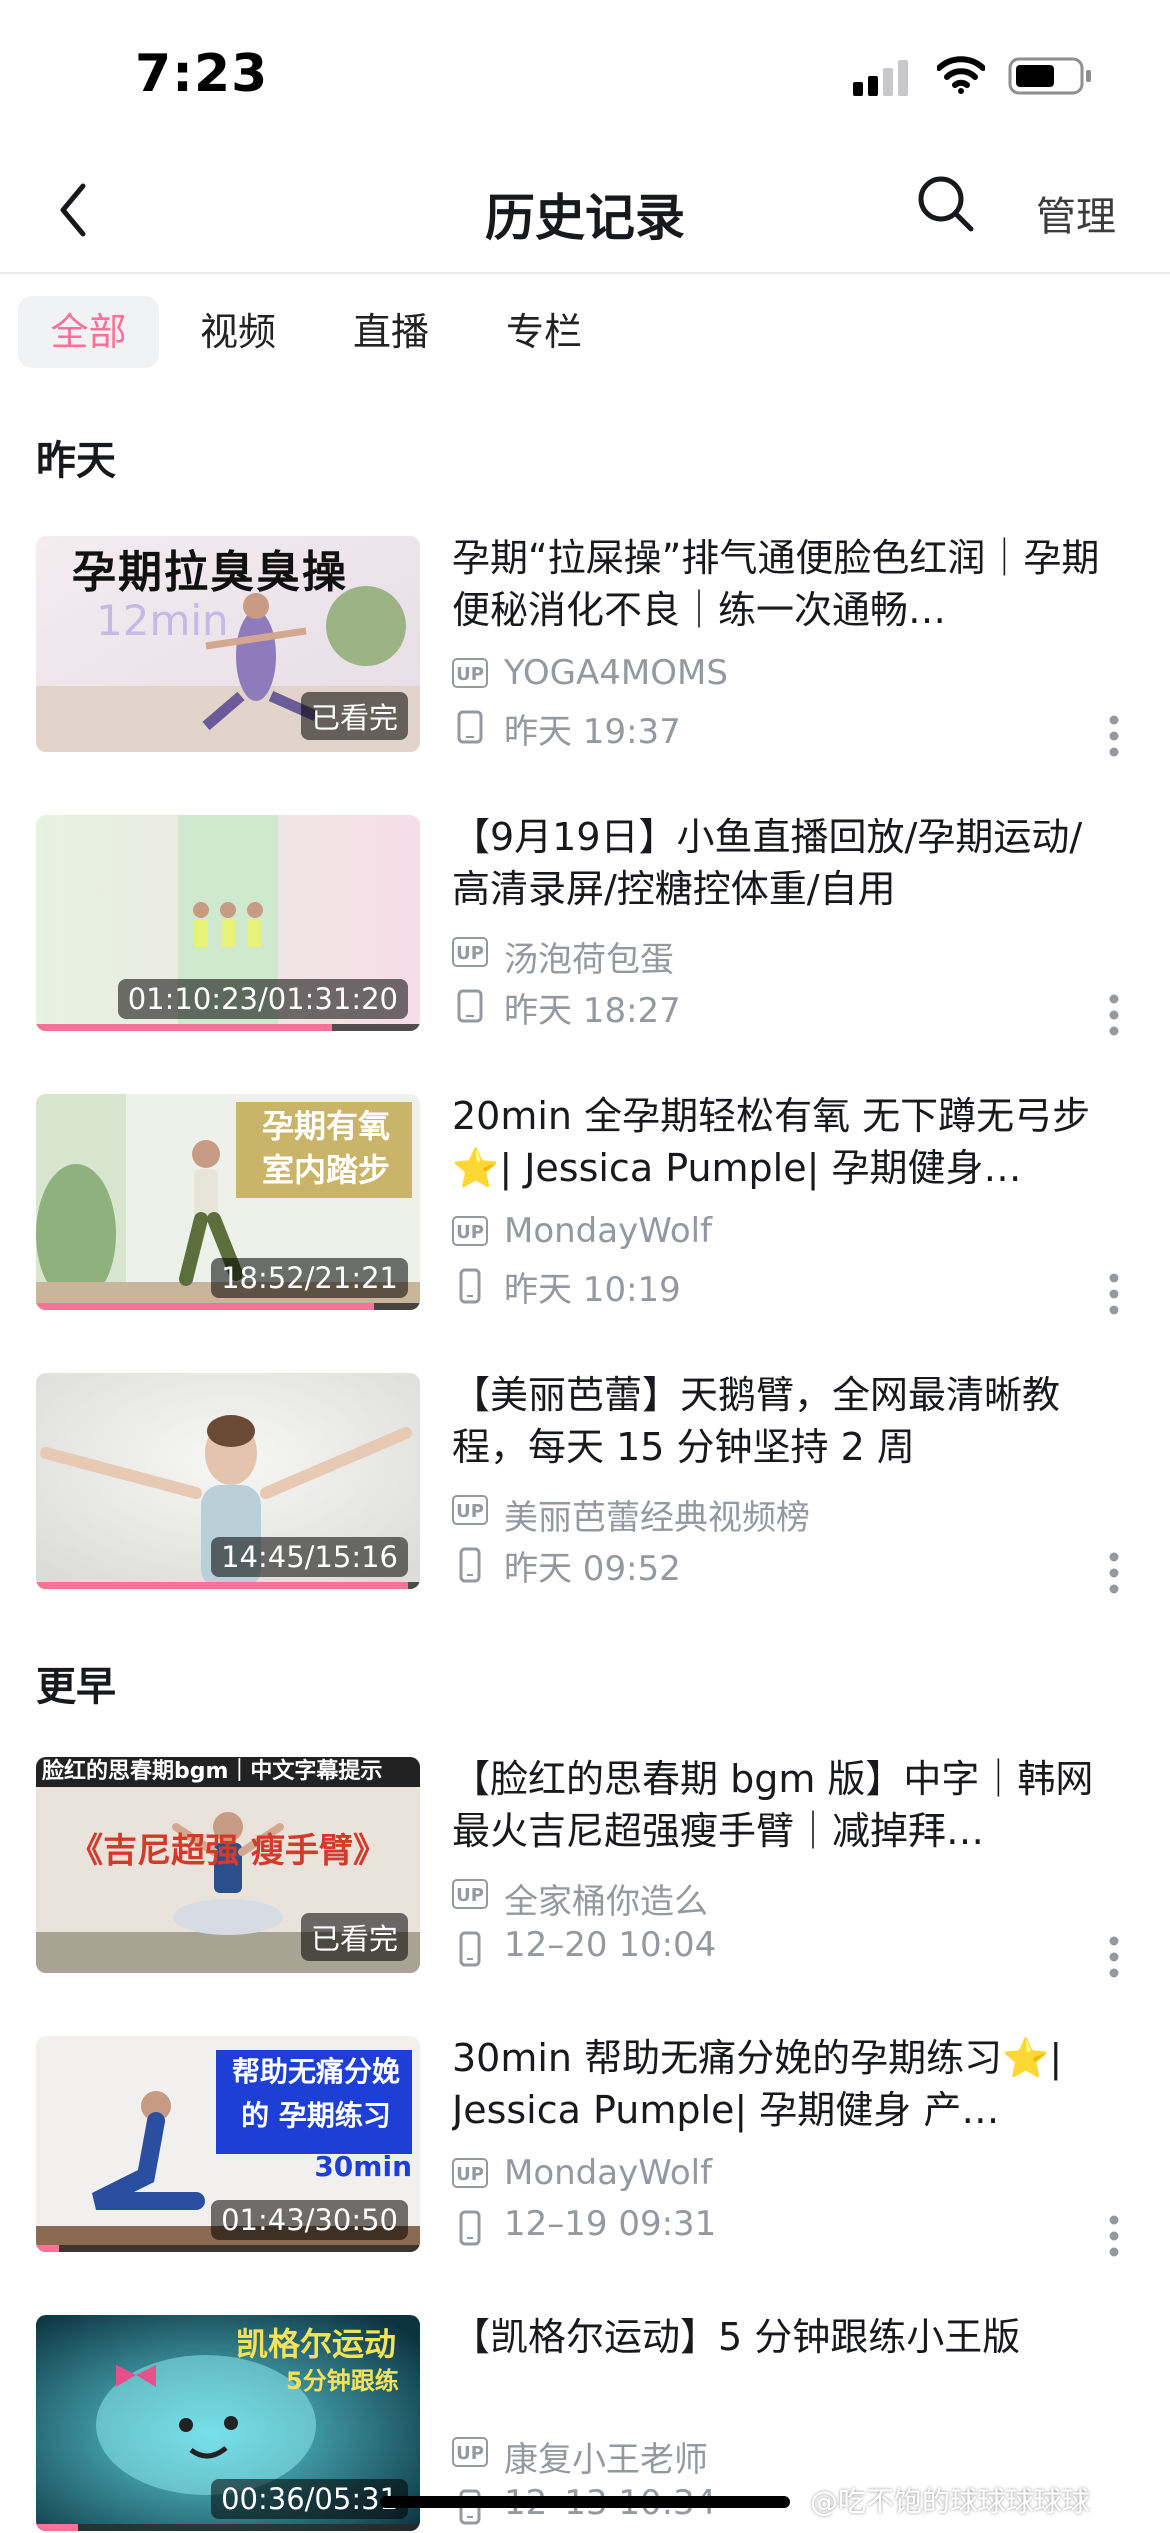 The height and width of the screenshot is (2533, 1170). What do you see at coordinates (592, 1290) in the screenshot?
I see `watch-time: 昨天 10:19` at bounding box center [592, 1290].